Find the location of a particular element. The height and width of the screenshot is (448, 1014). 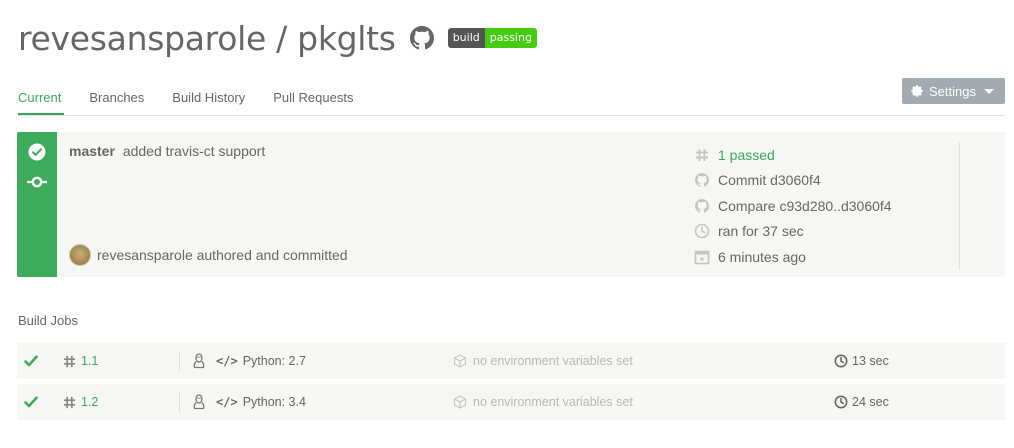

tab-branches: Branches is located at coordinates (116, 101).